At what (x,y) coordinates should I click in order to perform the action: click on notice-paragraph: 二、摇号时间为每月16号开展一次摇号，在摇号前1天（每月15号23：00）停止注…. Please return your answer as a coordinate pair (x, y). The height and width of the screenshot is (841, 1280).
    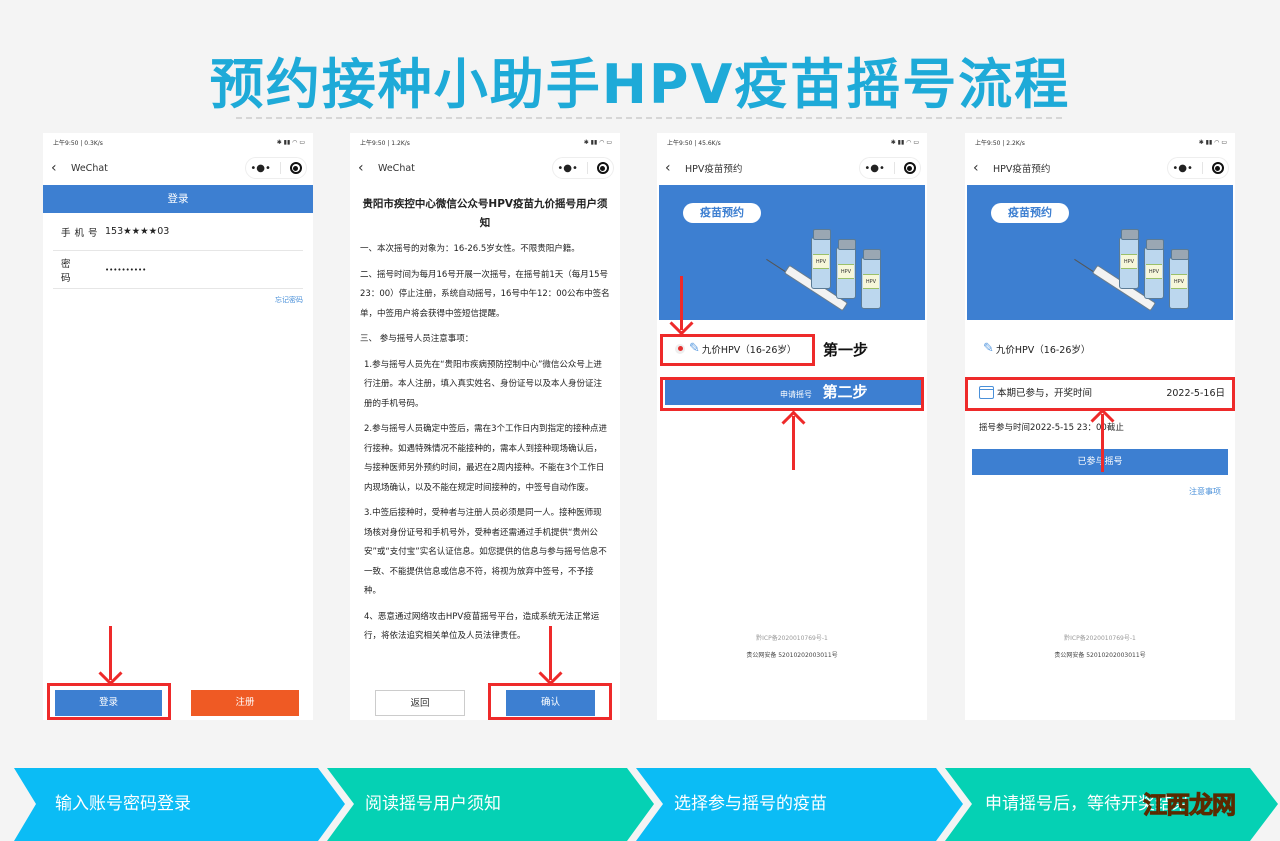
    Looking at the image, I should click on (485, 294).